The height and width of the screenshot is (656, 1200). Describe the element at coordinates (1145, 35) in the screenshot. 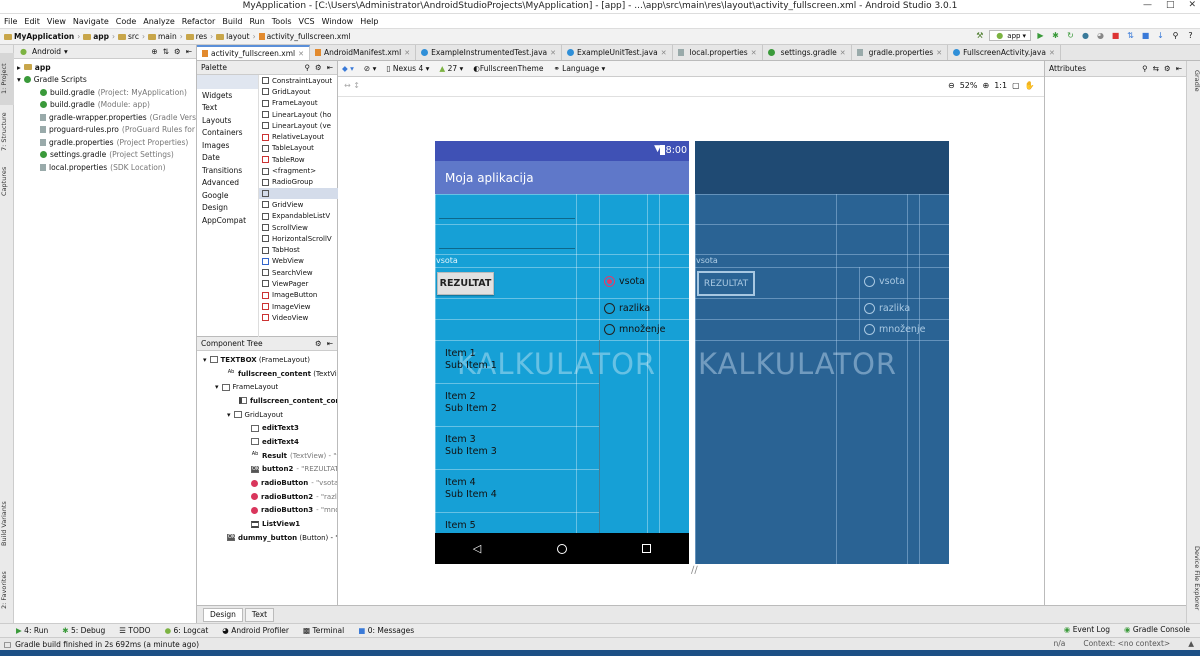

I see `avd-manager-icon: ■` at that location.